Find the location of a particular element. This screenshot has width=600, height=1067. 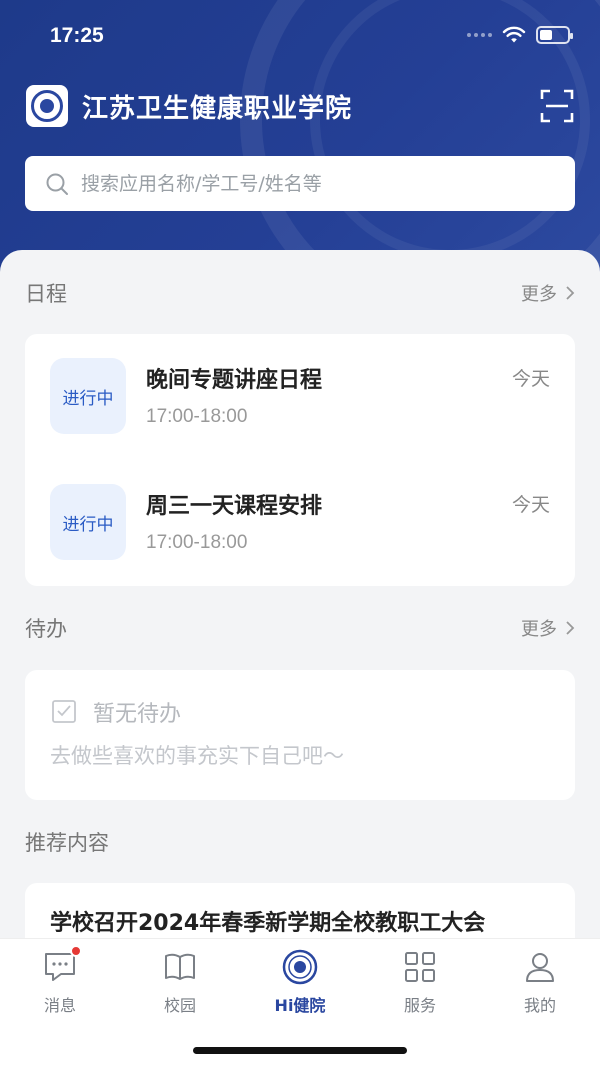

signal-icon is located at coordinates (479, 35).